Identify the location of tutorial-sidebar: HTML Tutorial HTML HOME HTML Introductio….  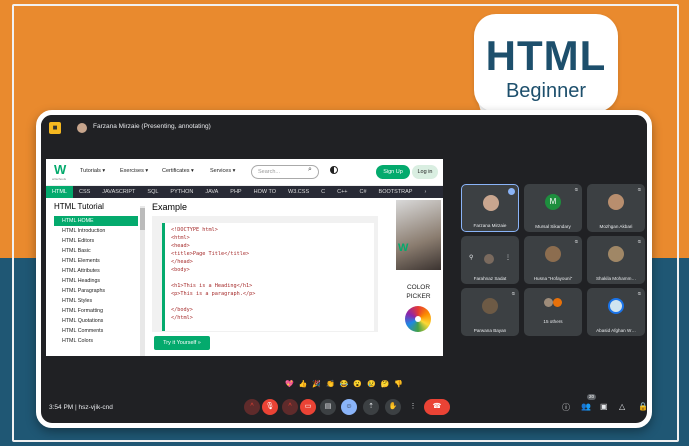
(96, 277).